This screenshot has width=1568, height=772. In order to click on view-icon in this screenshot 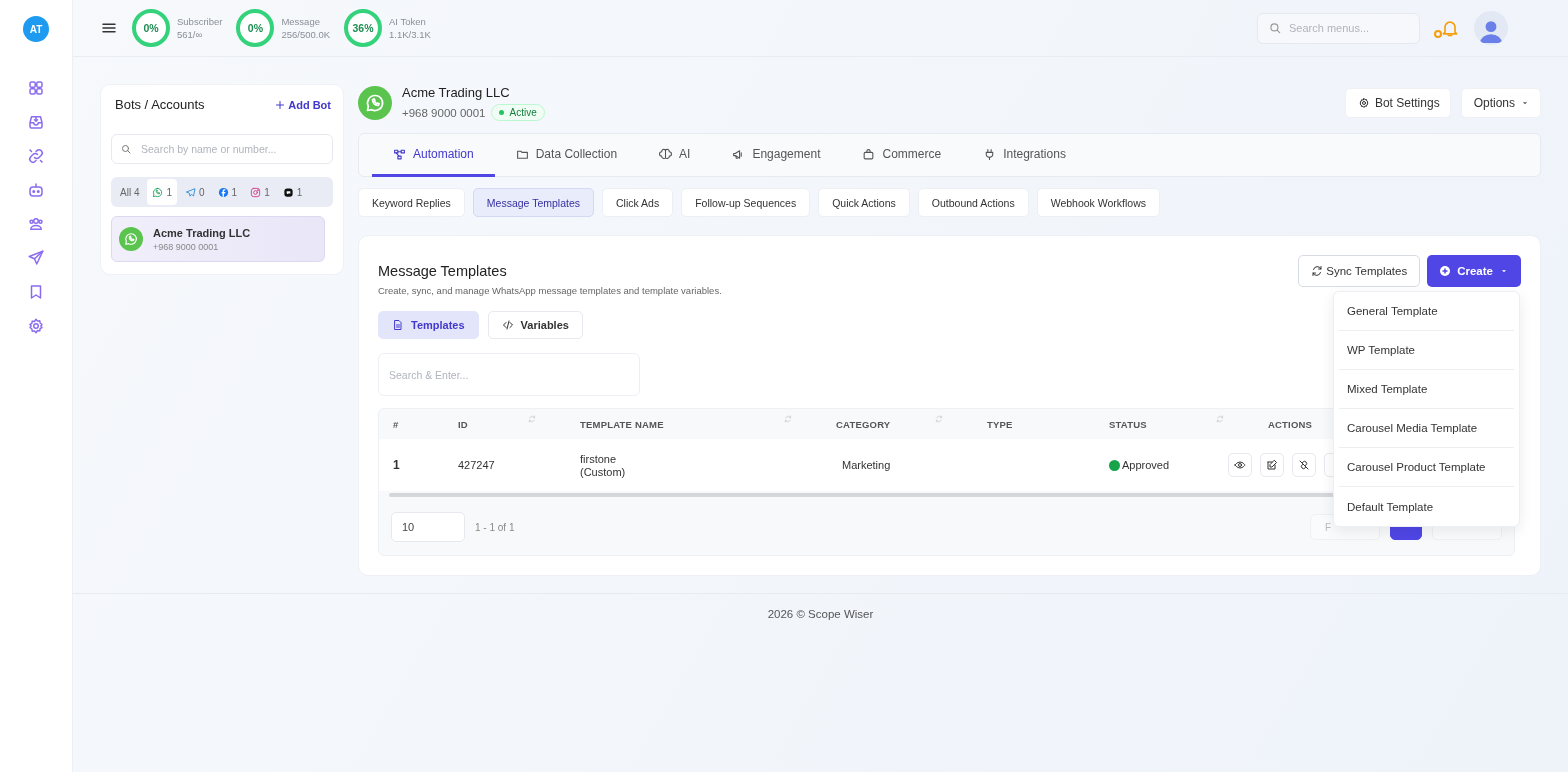, I will do `click(1240, 465)`.